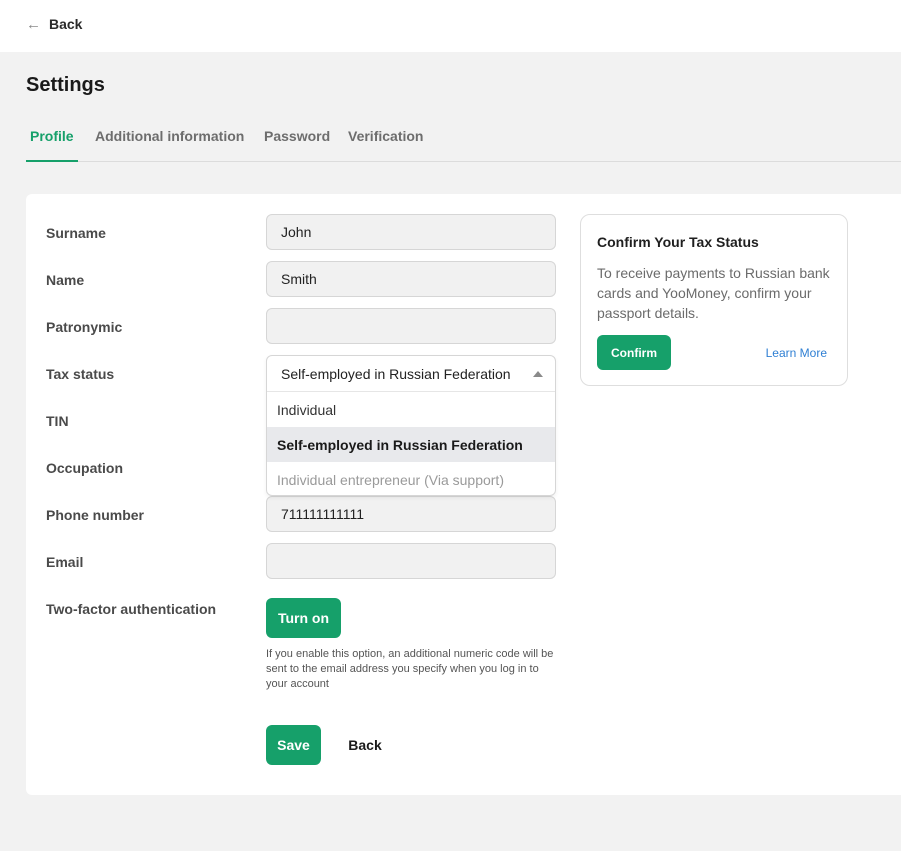 The height and width of the screenshot is (851, 901). I want to click on tax-option-self-employed: Self-employed in Russian Federation, so click(411, 444).